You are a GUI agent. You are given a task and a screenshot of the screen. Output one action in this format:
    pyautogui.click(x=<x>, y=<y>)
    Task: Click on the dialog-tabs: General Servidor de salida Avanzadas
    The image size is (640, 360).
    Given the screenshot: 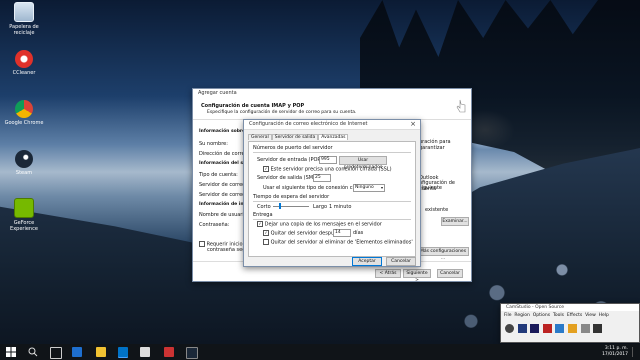 What is the action you would take?
    pyautogui.click(x=298, y=137)
    